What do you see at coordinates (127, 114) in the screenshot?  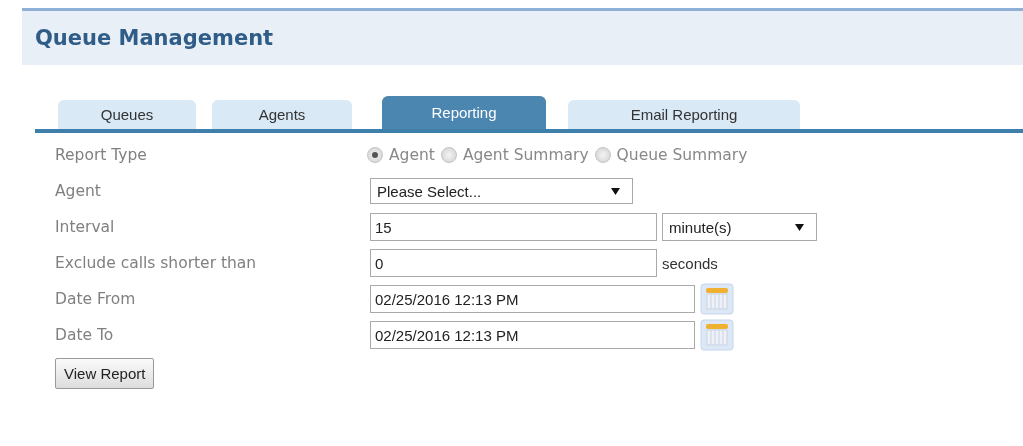 I see `tab: Queues` at bounding box center [127, 114].